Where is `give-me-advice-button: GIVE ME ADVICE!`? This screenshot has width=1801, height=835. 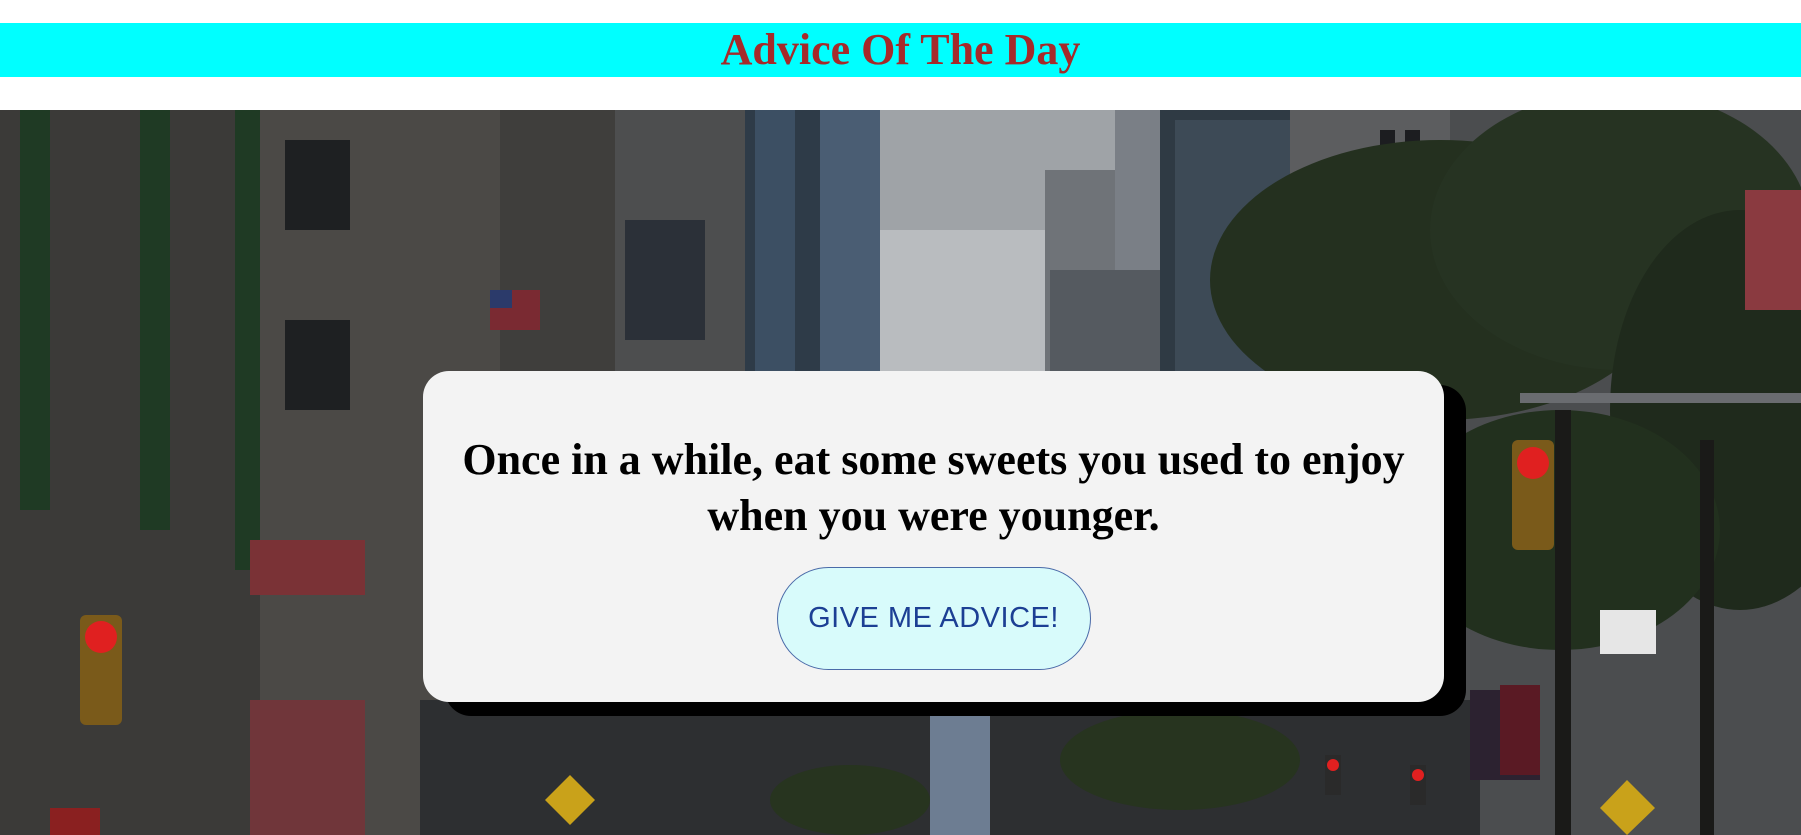 give-me-advice-button: GIVE ME ADVICE! is located at coordinates (933, 618).